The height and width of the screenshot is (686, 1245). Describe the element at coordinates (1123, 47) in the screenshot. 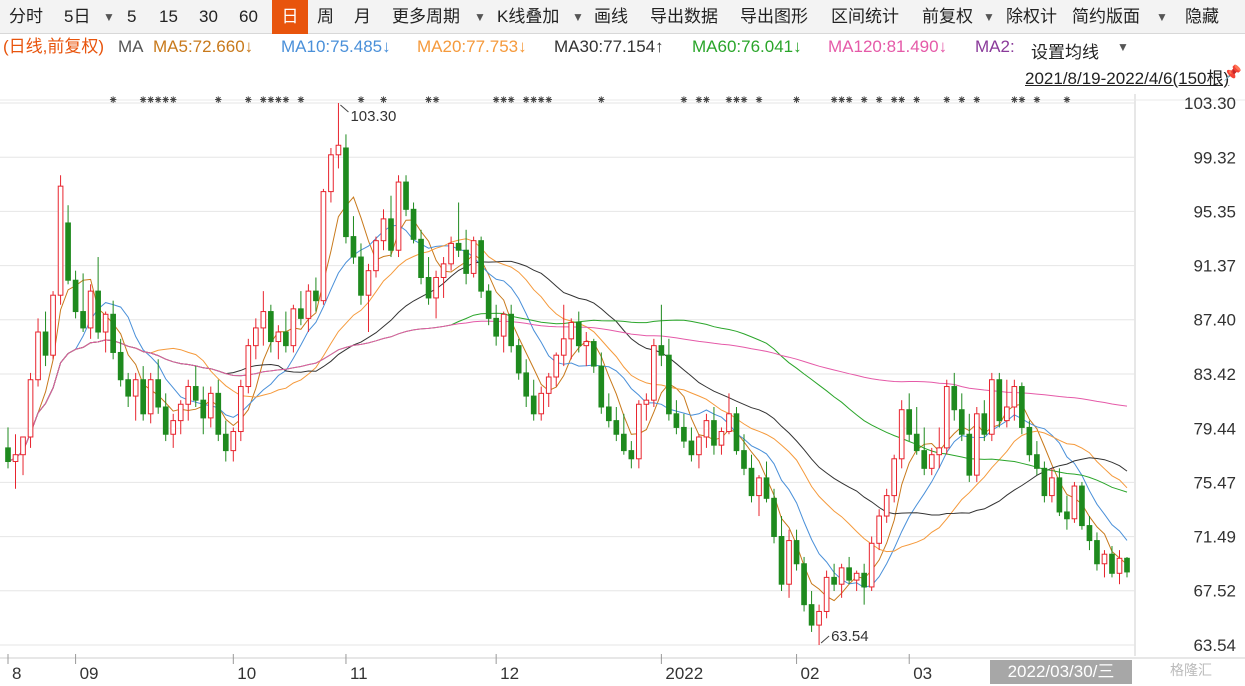

I see `chevron-down-icon: ▼` at that location.